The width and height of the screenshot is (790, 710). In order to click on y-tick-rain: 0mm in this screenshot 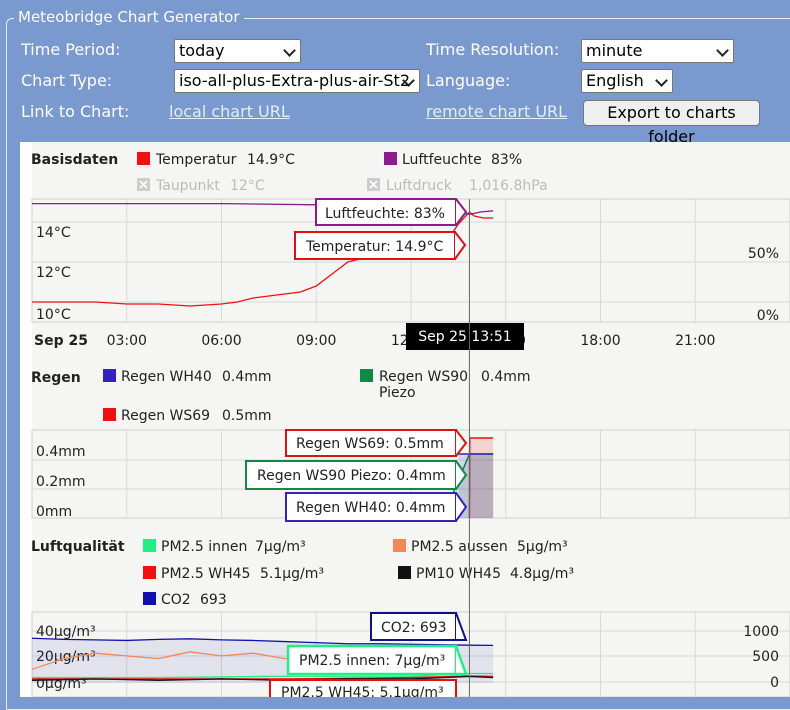, I will do `click(54, 512)`.